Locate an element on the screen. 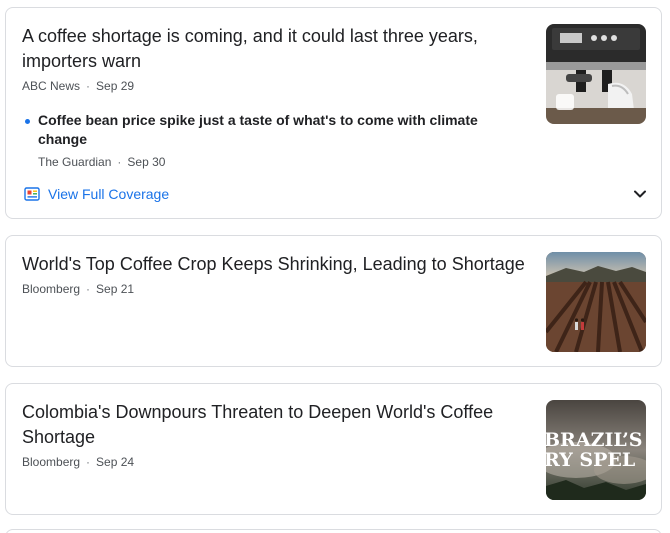 This screenshot has height=533, width=670. full-coverage-icon is located at coordinates (32, 194).